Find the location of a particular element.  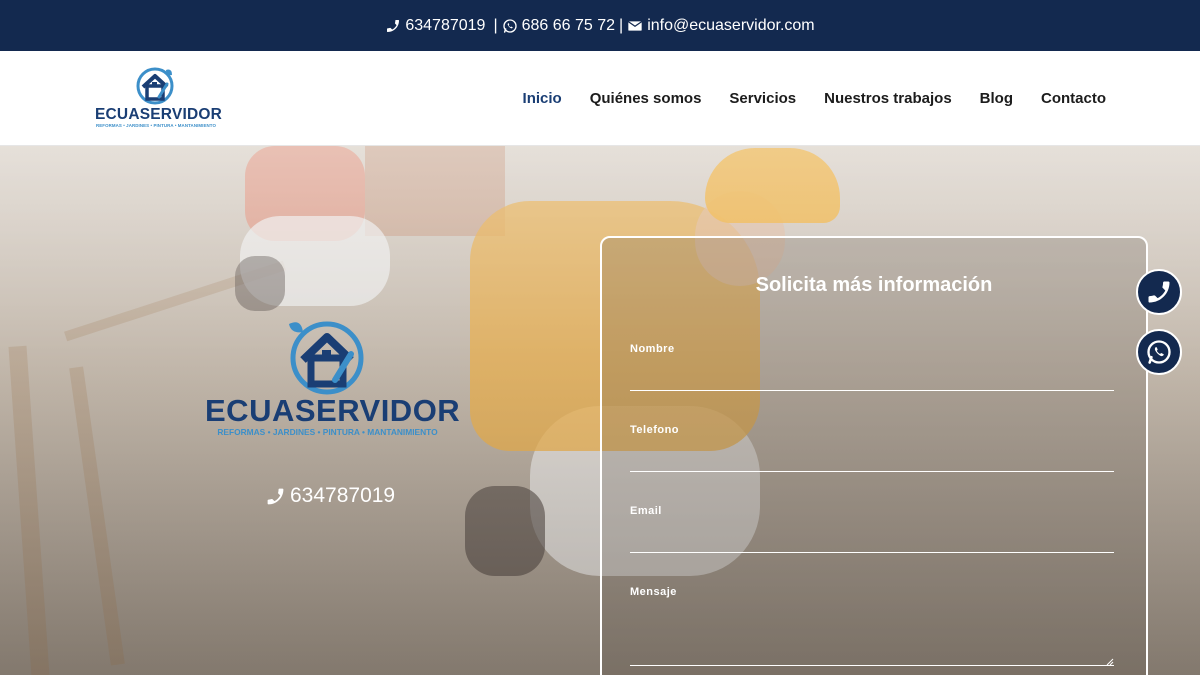

form-title: Solicita más información is located at coordinates (874, 285).